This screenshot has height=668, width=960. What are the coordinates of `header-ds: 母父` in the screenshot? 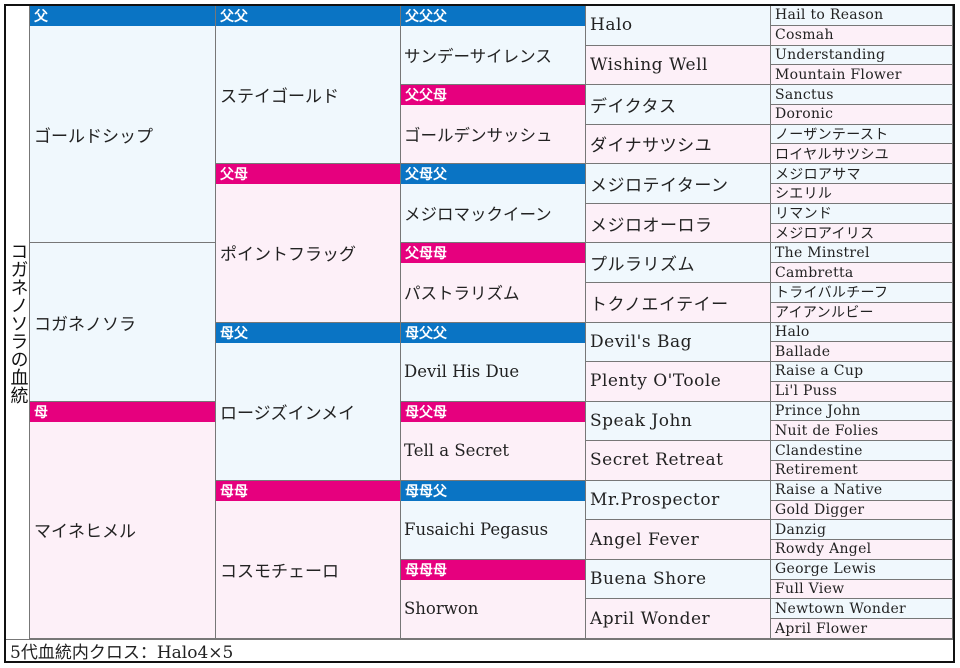 It's located at (308, 332).